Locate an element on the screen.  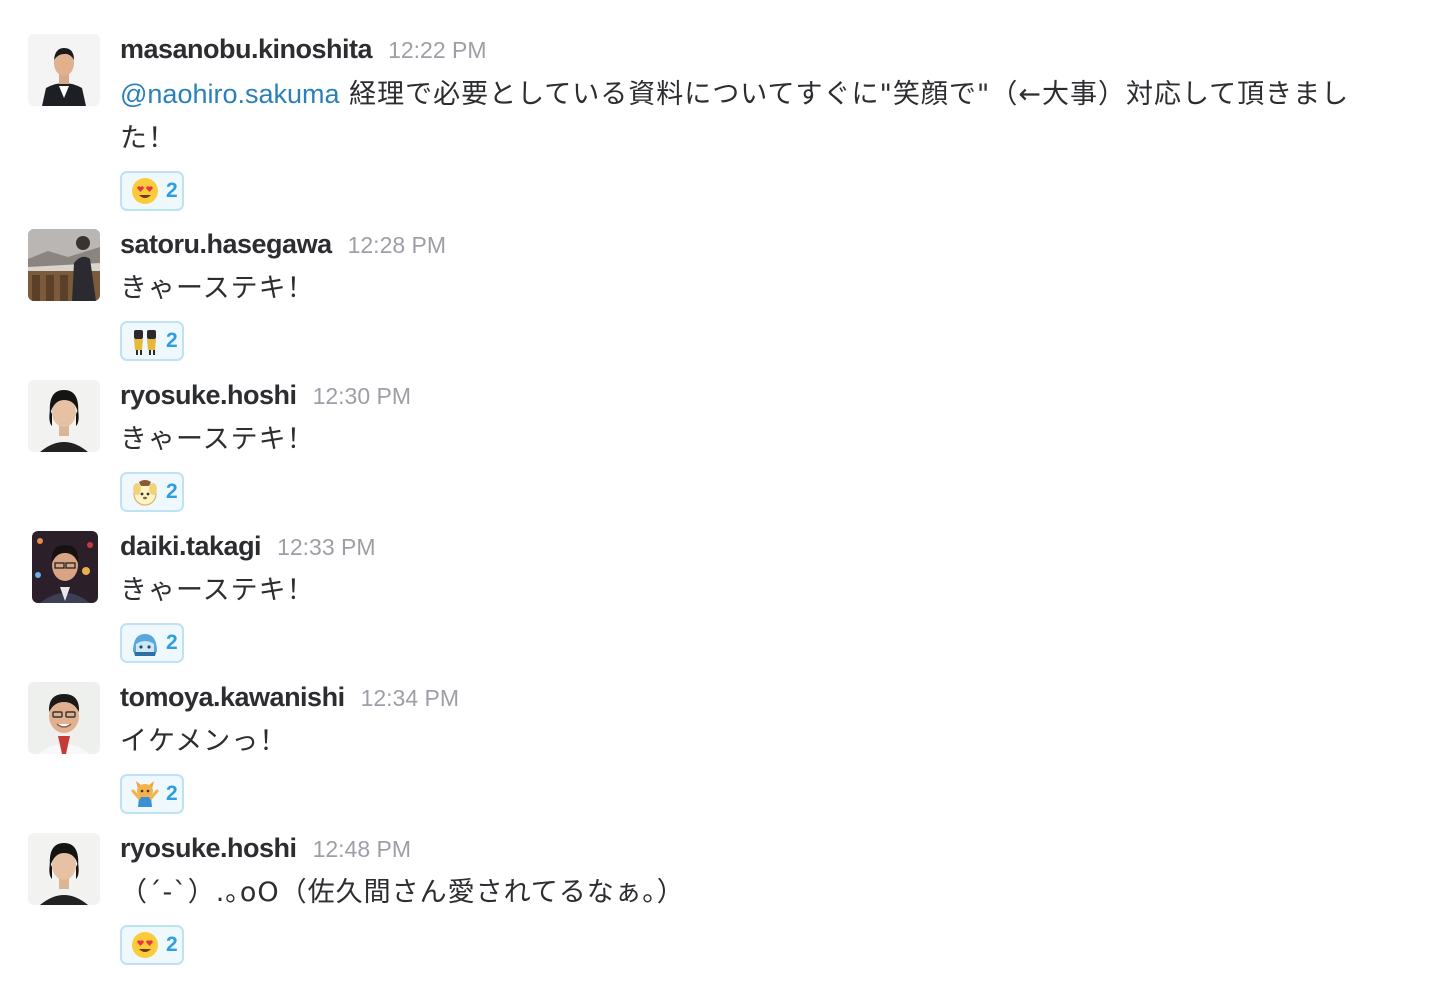
message-body: （´-`）.｡oO（佐久間さん愛されてるなぁ。） is located at coordinates (402, 892).